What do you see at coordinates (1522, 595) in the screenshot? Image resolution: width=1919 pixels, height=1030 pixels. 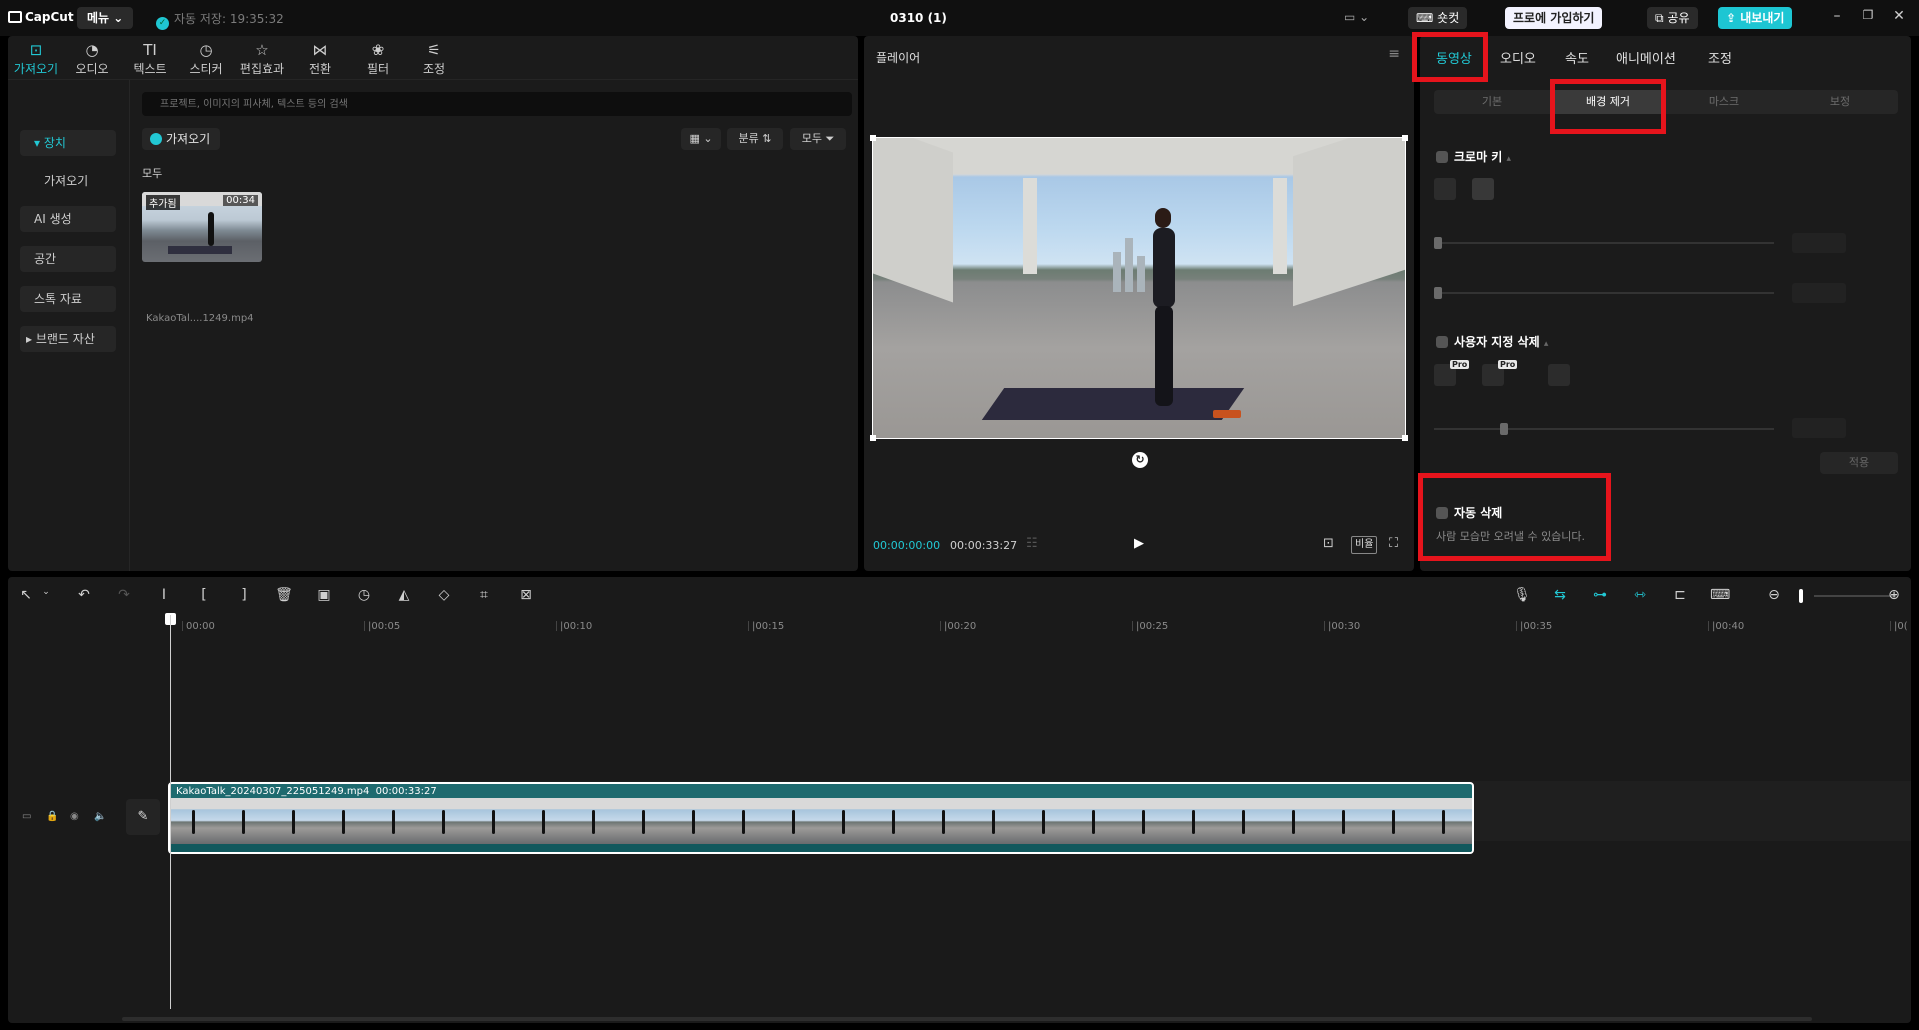 I see `microphone-icon: 🎙` at bounding box center [1522, 595].